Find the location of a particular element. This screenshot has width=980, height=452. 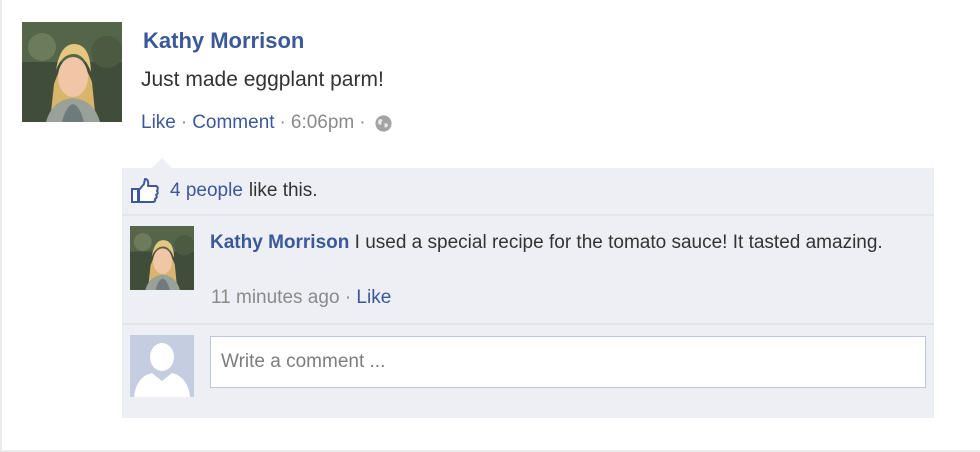

post-timestamp: 6:06pm is located at coordinates (322, 123).